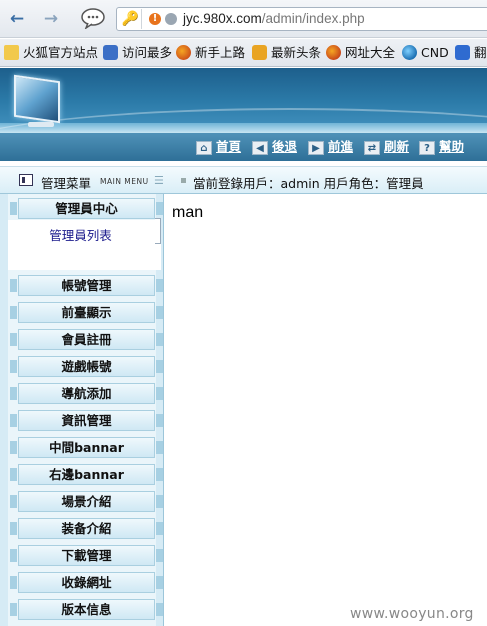 The height and width of the screenshot is (626, 487). I want to click on monitor-stand, so click(41, 124).